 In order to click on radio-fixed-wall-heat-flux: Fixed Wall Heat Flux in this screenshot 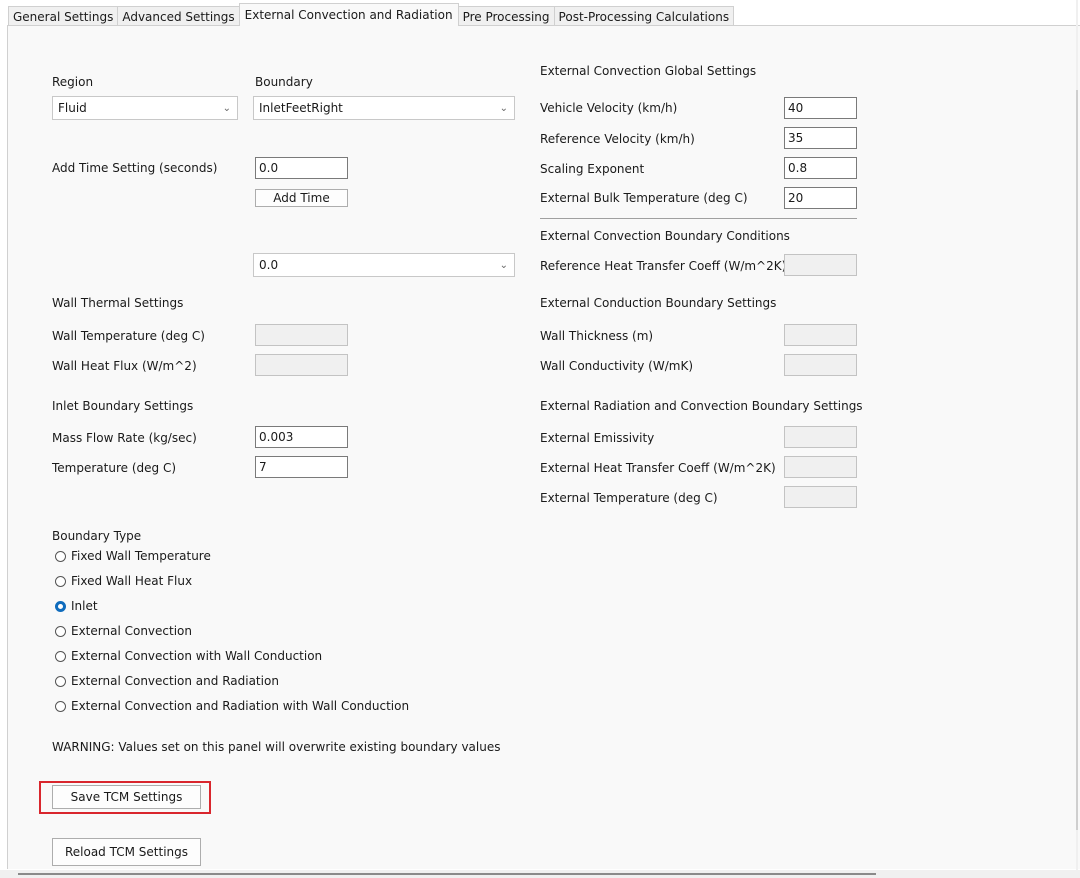, I will do `click(123, 581)`.